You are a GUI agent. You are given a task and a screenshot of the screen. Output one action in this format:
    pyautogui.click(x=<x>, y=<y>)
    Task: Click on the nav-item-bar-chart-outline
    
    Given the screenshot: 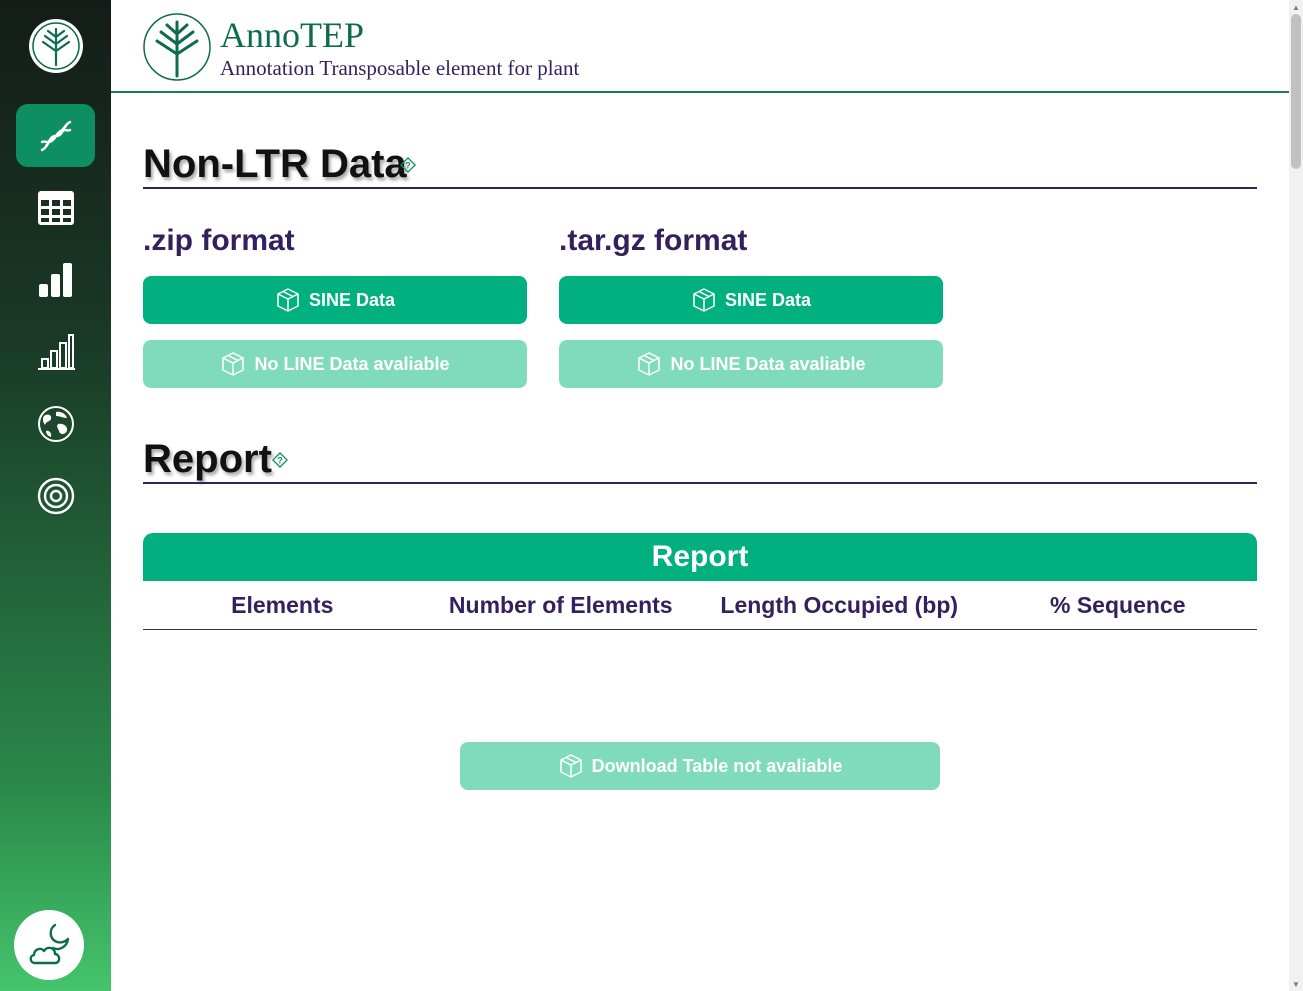 What is the action you would take?
    pyautogui.click(x=55, y=351)
    